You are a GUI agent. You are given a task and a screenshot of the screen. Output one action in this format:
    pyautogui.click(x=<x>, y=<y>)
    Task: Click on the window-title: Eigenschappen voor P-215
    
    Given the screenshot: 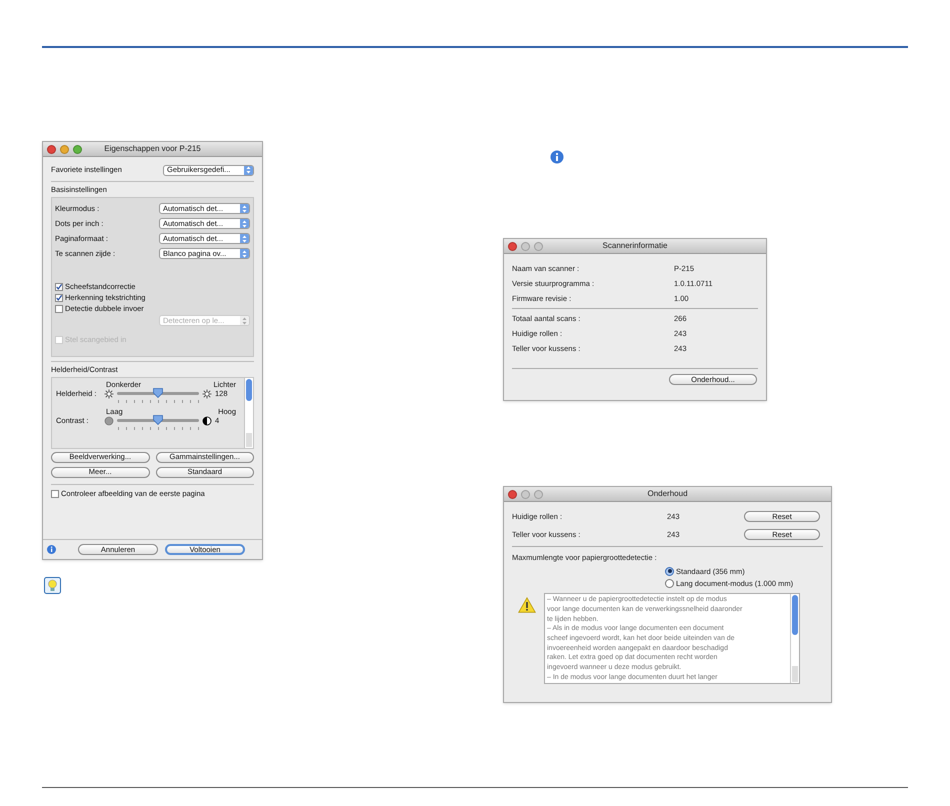 What is the action you would take?
    pyautogui.click(x=152, y=149)
    